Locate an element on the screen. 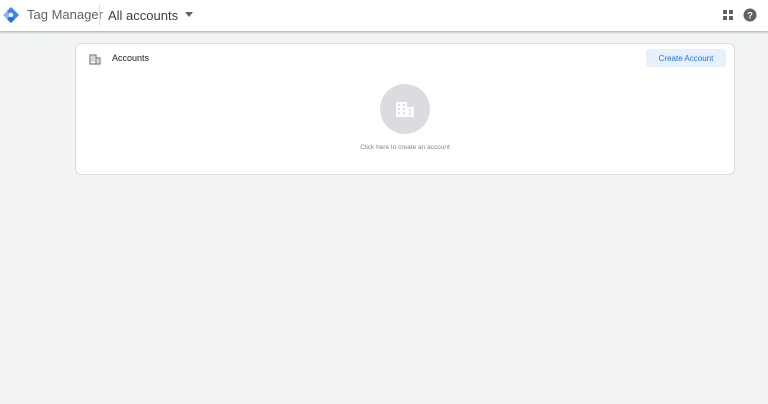 Image resolution: width=768 pixels, height=404 pixels. apps-grid-icon is located at coordinates (728, 15).